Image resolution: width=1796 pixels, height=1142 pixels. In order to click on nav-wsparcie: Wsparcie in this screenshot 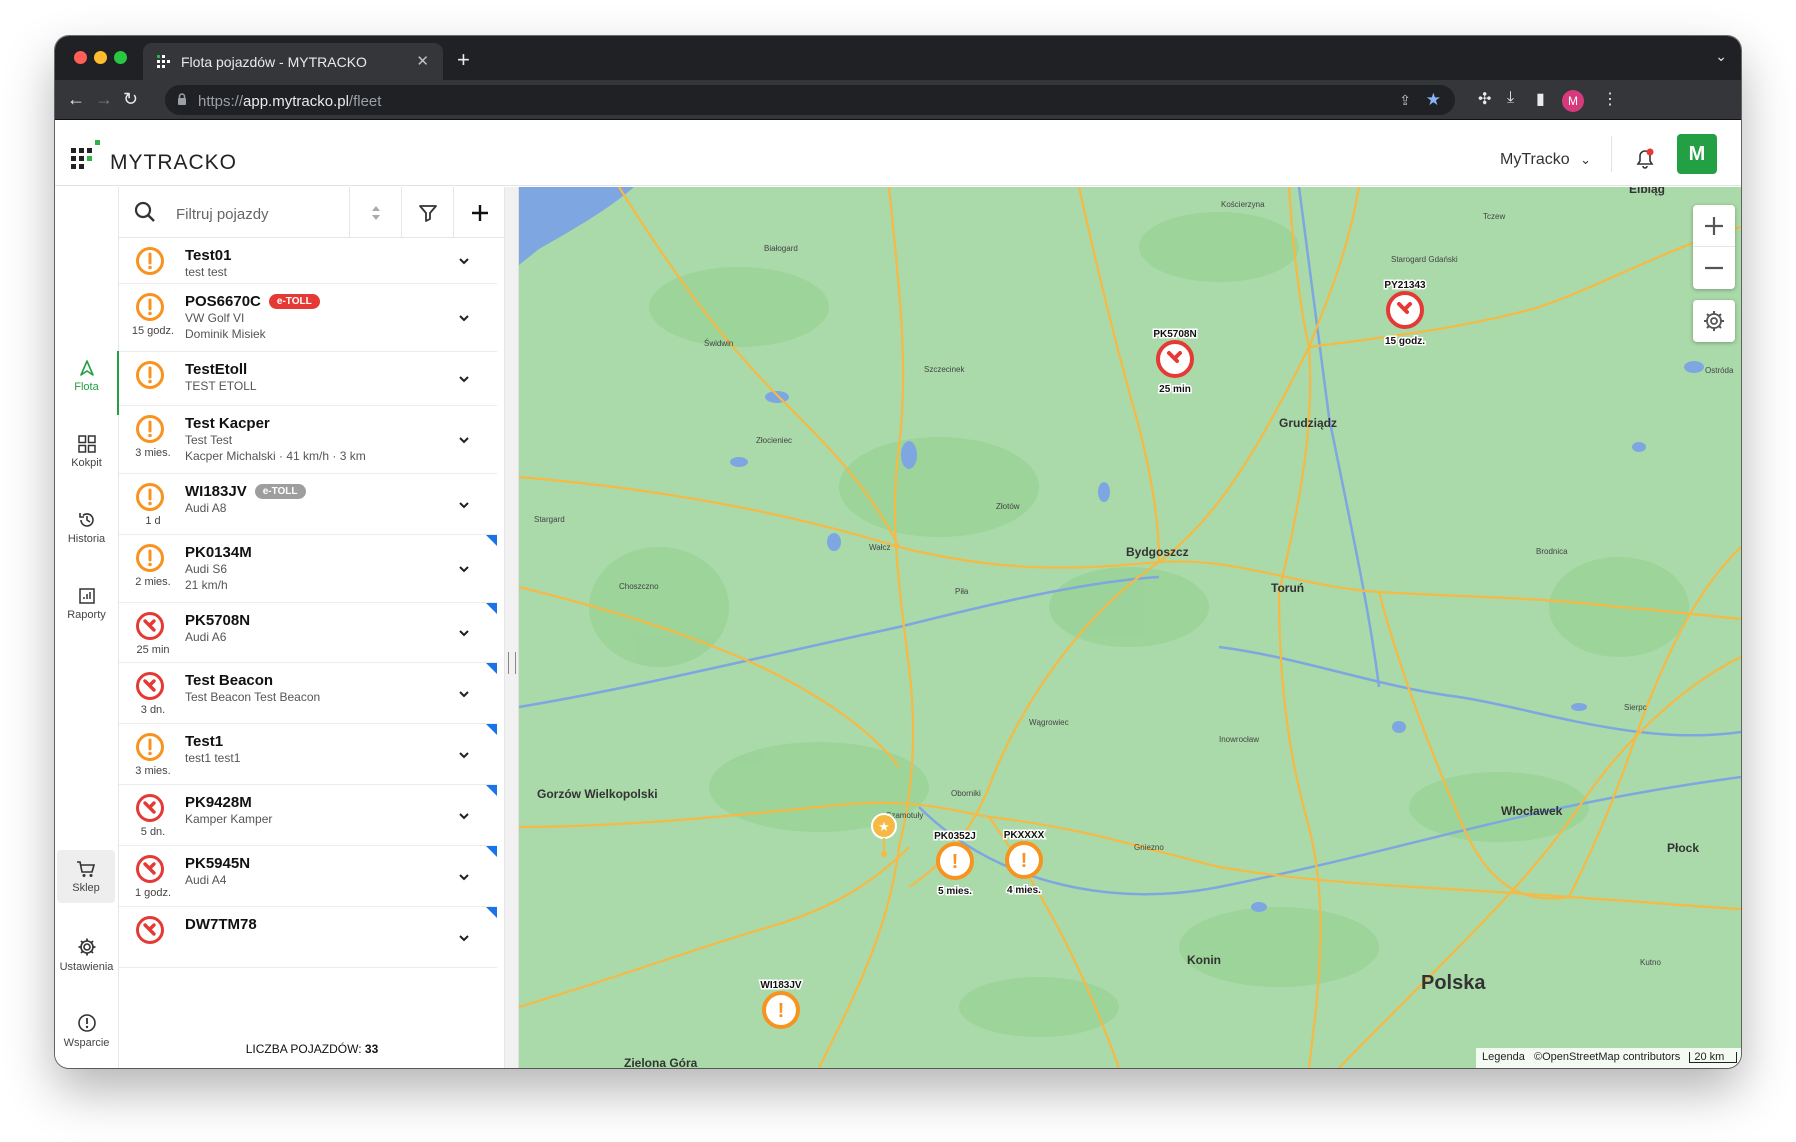, I will do `click(86, 1031)`.